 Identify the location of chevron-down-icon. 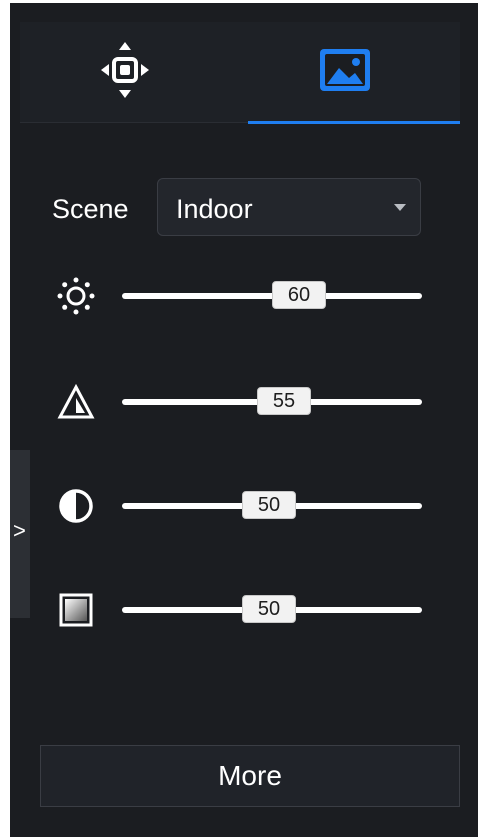
(400, 207).